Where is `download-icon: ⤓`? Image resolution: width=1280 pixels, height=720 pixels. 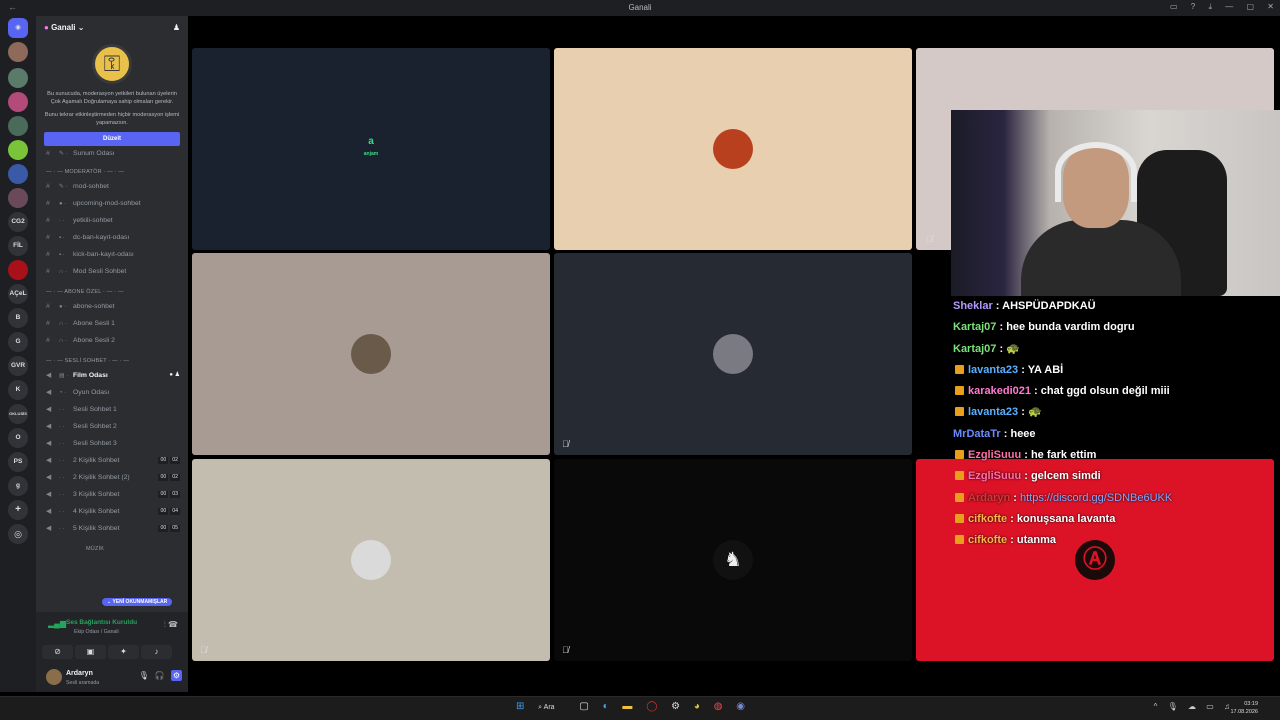 download-icon: ⤓ is located at coordinates (1210, 6).